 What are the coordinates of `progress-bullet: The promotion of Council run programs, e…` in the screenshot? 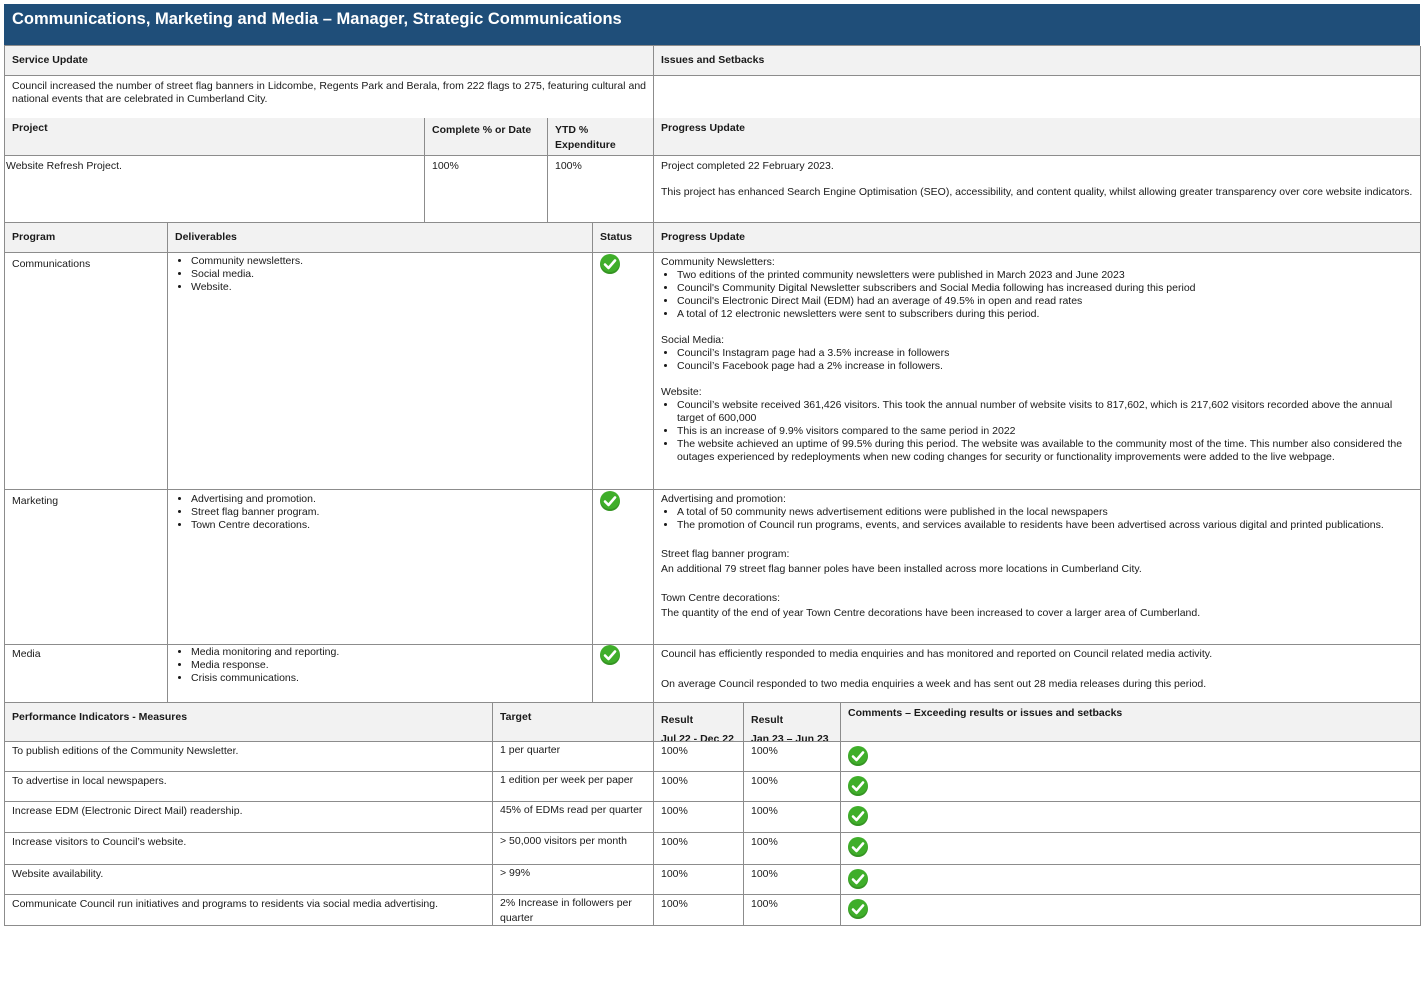 It's located at (1045, 525).